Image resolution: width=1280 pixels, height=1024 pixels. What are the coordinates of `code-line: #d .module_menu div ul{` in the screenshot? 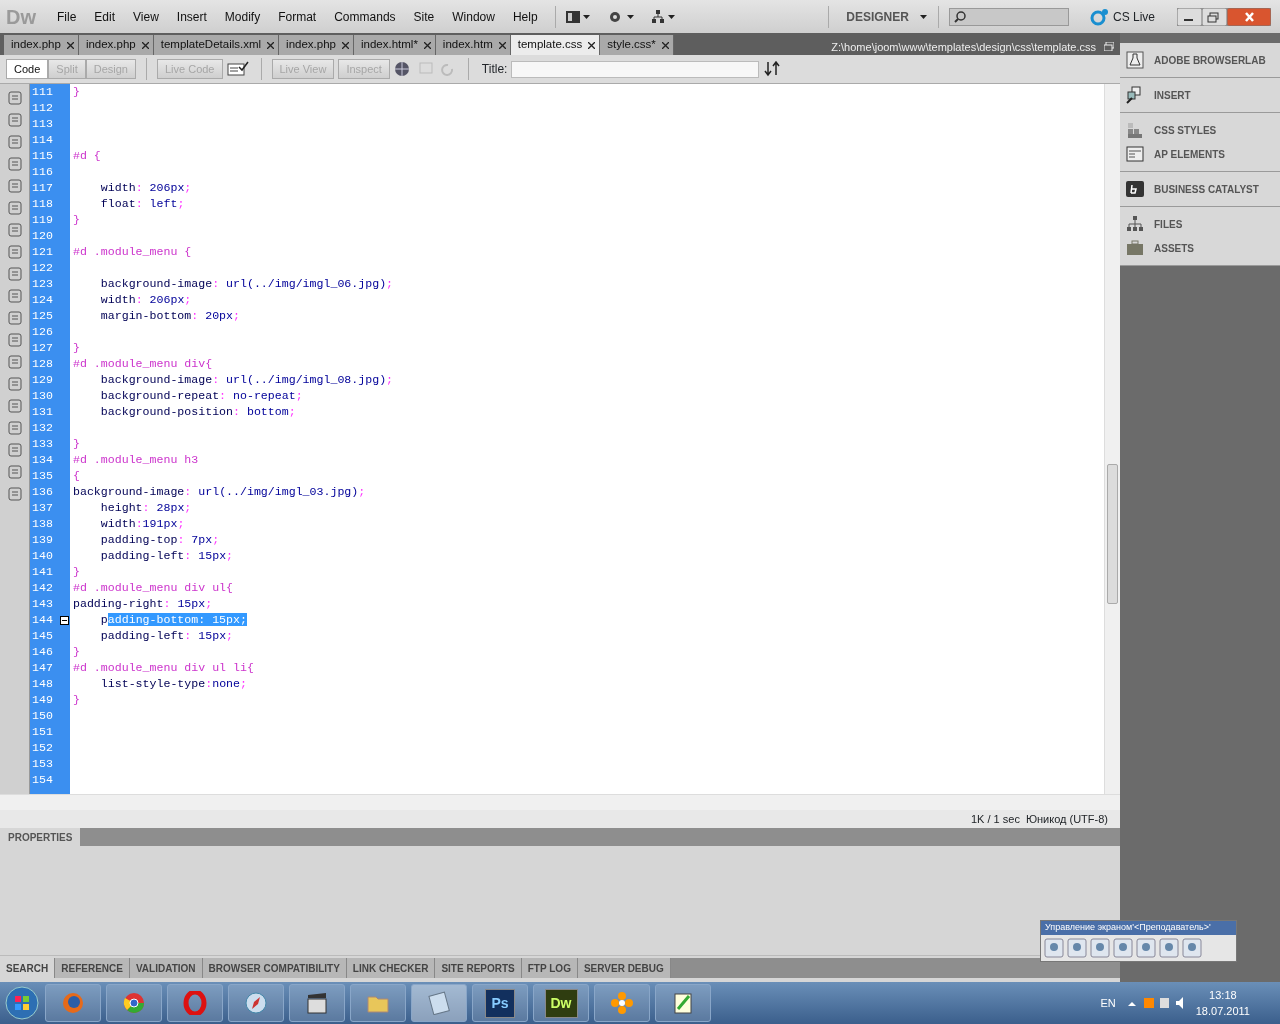 It's located at (154, 588).